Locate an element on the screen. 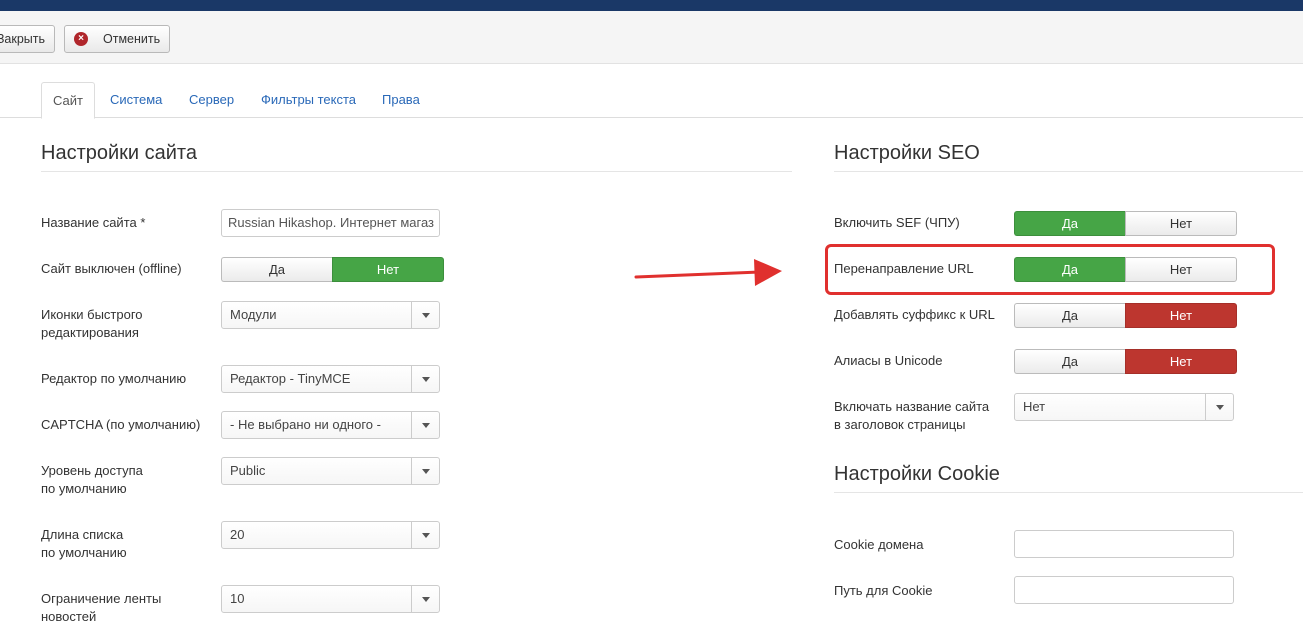 This screenshot has height=634, width=1303. unicode-aliases-toggle: Да Нет is located at coordinates (1125, 361).